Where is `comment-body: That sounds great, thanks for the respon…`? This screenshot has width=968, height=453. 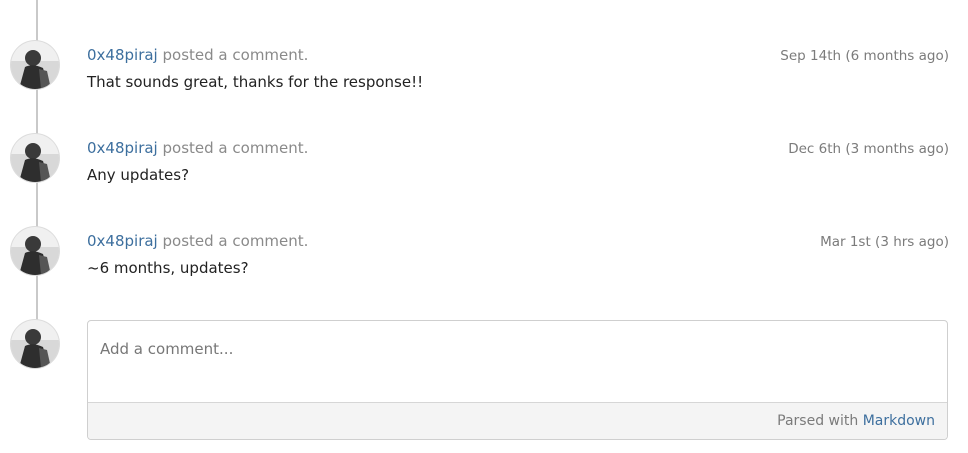
comment-body: That sounds great, thanks for the respon… is located at coordinates (255, 82).